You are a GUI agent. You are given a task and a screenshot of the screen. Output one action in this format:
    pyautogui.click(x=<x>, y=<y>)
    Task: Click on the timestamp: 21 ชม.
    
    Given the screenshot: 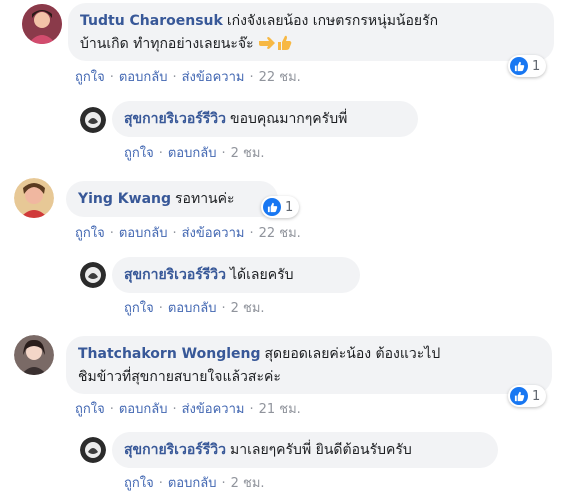 What is the action you would take?
    pyautogui.click(x=280, y=409)
    